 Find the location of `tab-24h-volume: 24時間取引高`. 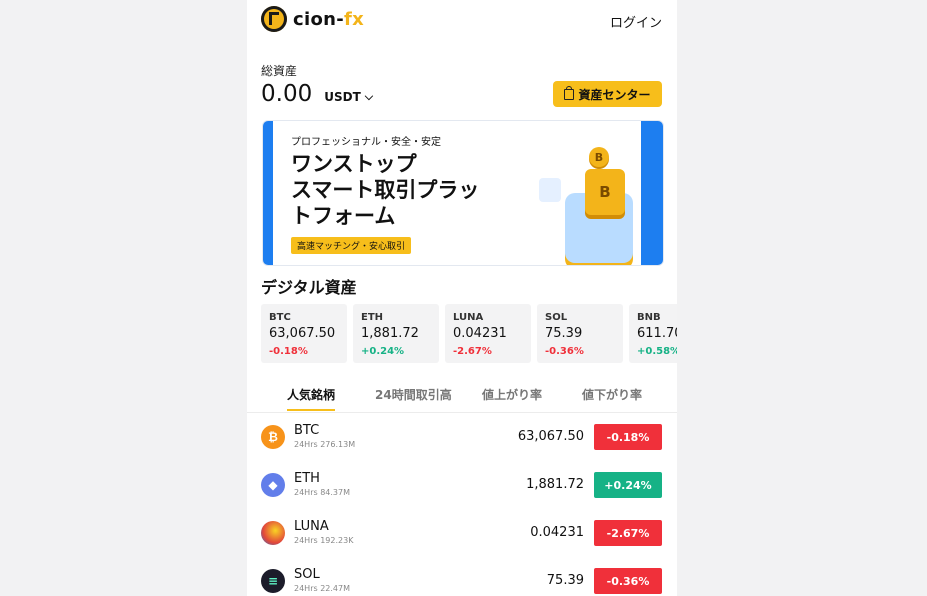

tab-24h-volume: 24時間取引高 is located at coordinates (413, 394).